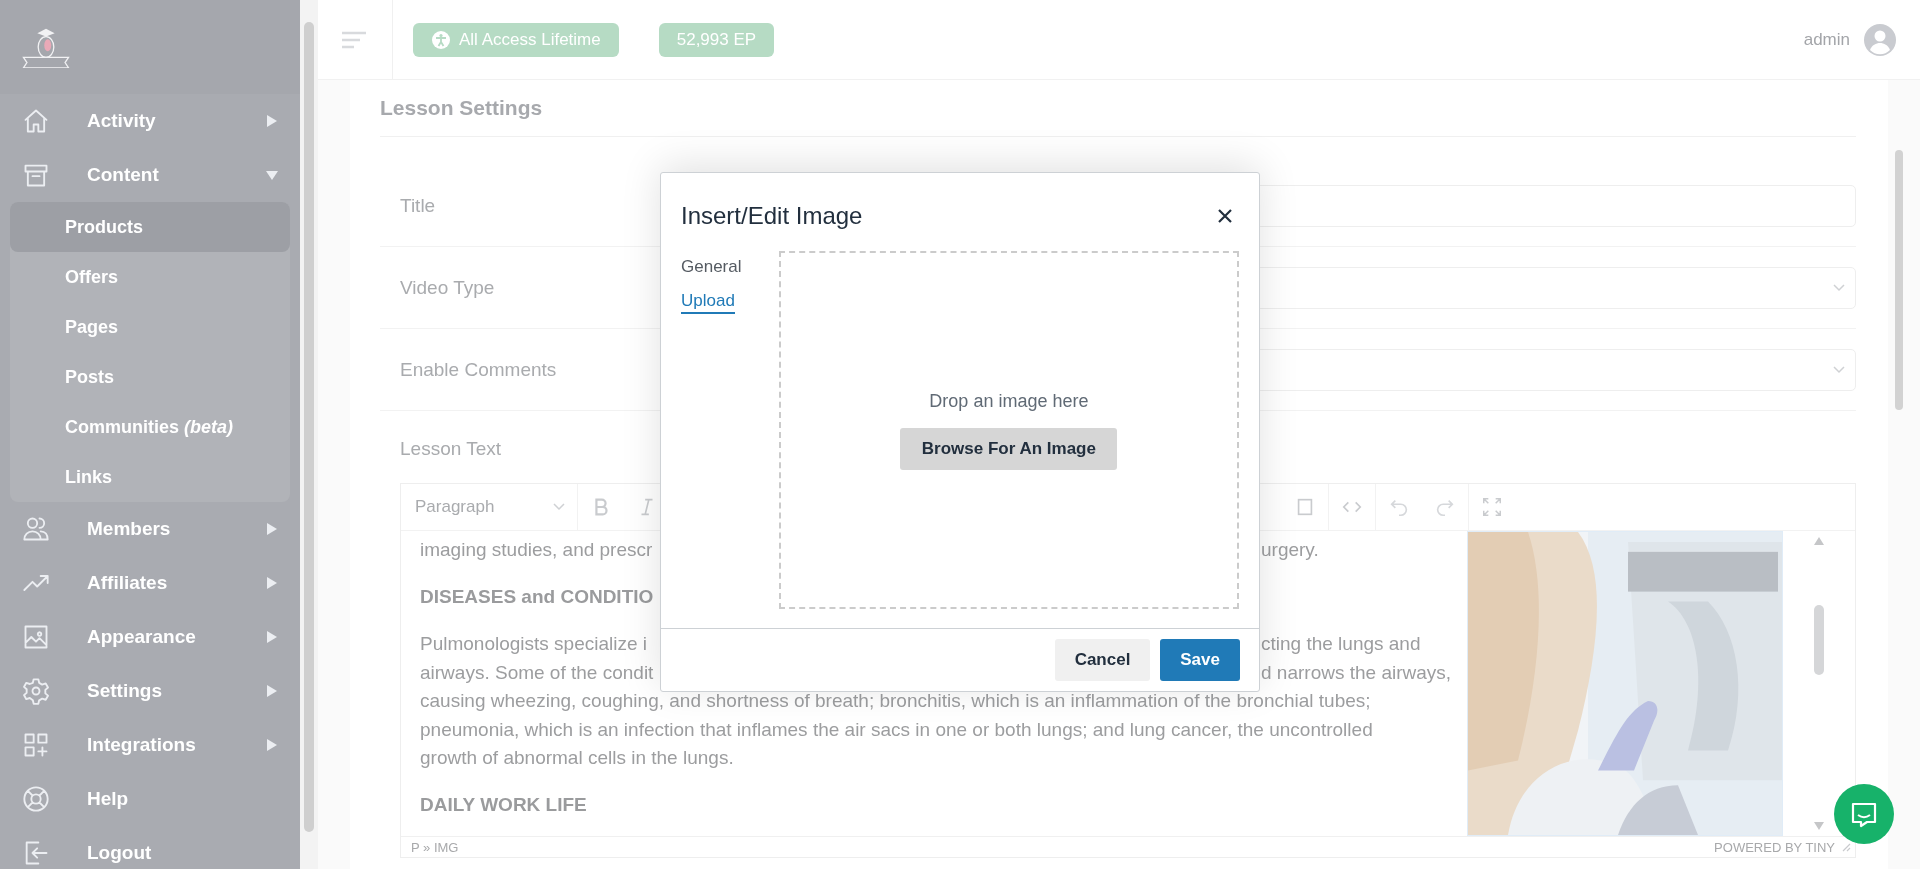 This screenshot has width=1920, height=869. I want to click on plan-badge: 52,993 EP, so click(716, 39).